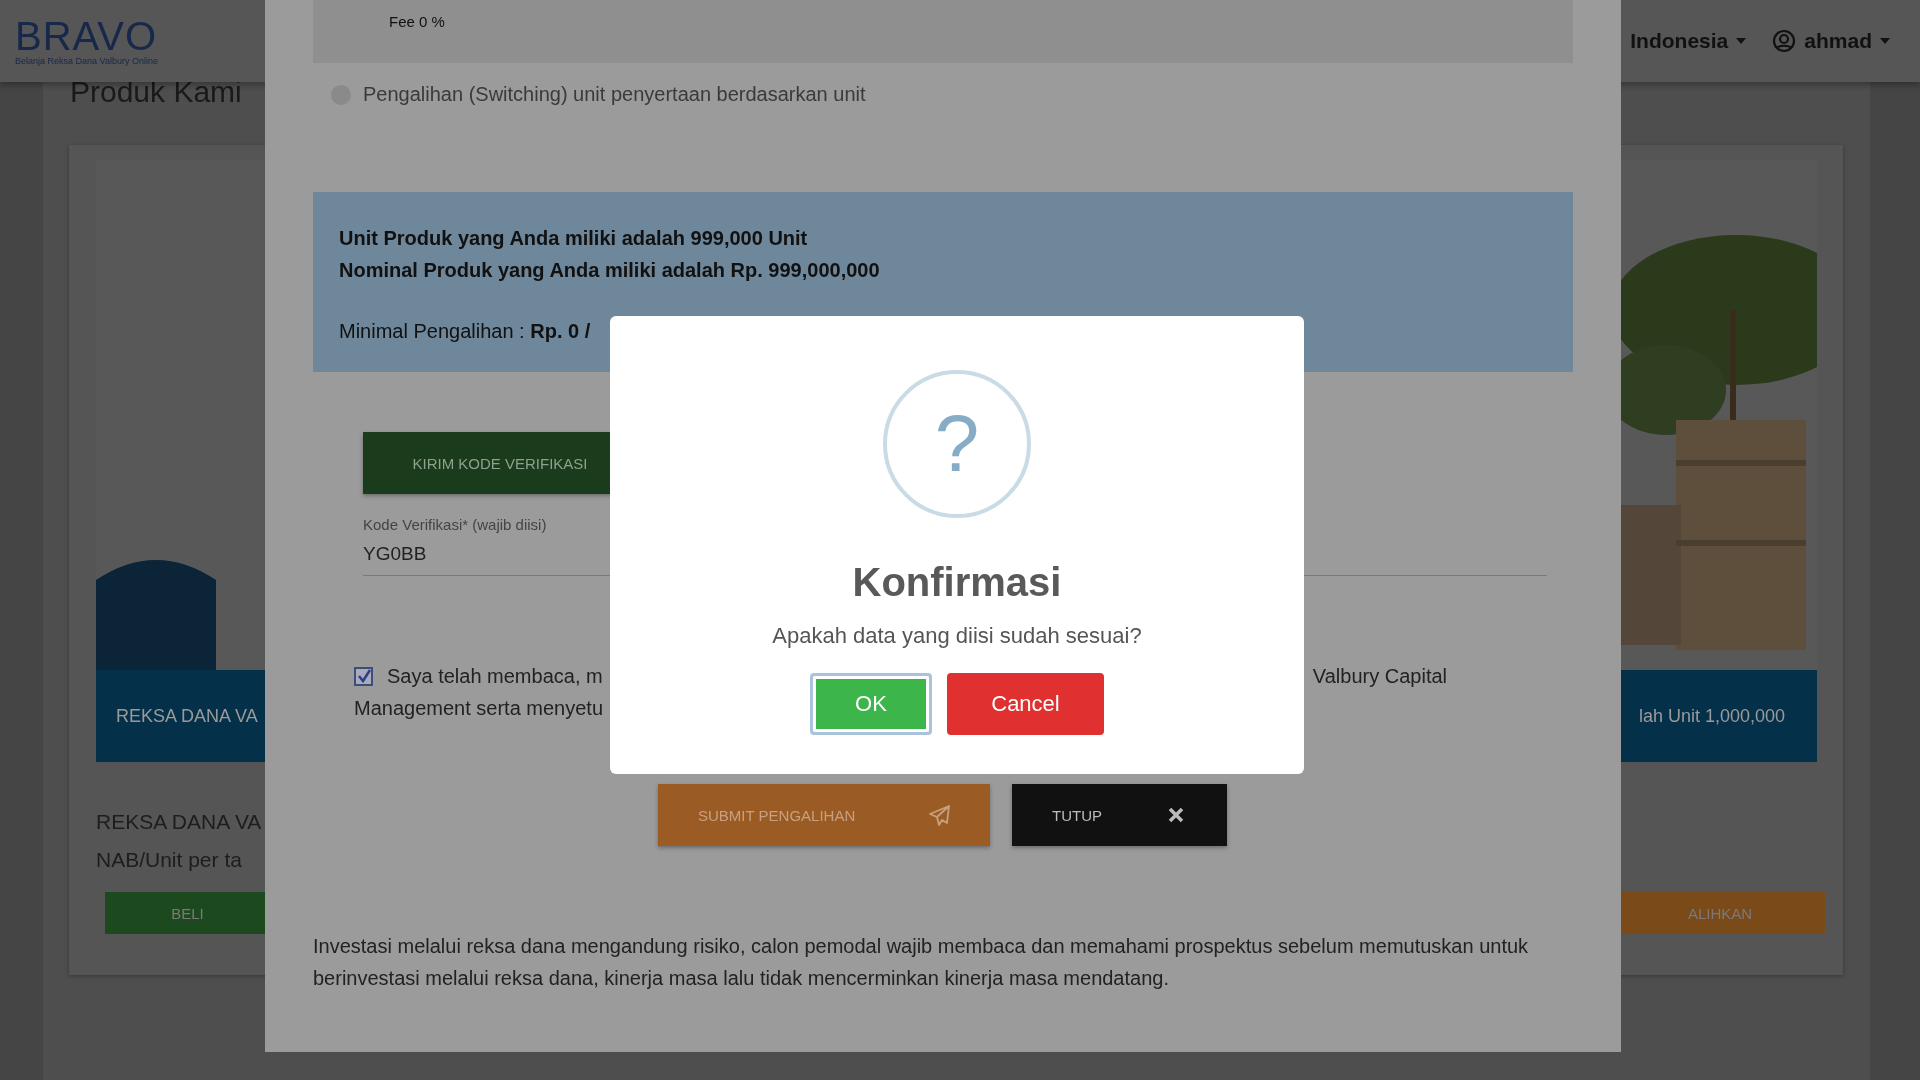 The width and height of the screenshot is (1920, 1080). What do you see at coordinates (479, 708) in the screenshot?
I see `agreement-text: Management serta menyetu` at bounding box center [479, 708].